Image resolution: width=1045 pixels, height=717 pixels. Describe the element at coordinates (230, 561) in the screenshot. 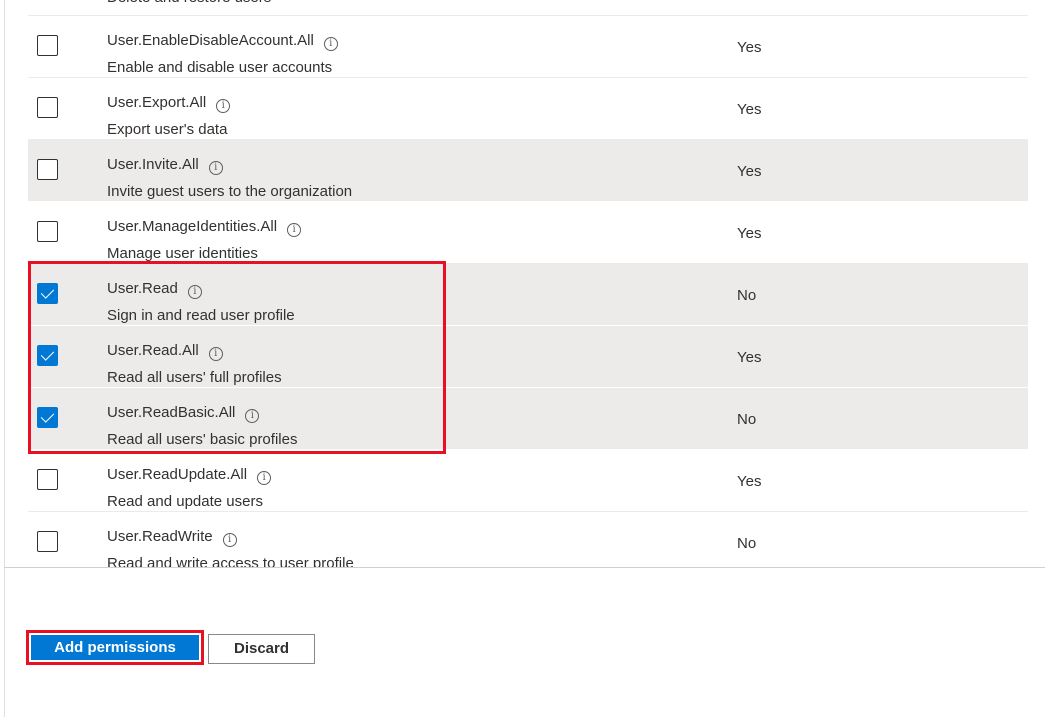

I see `permission-description: Read and write access to user profile` at that location.